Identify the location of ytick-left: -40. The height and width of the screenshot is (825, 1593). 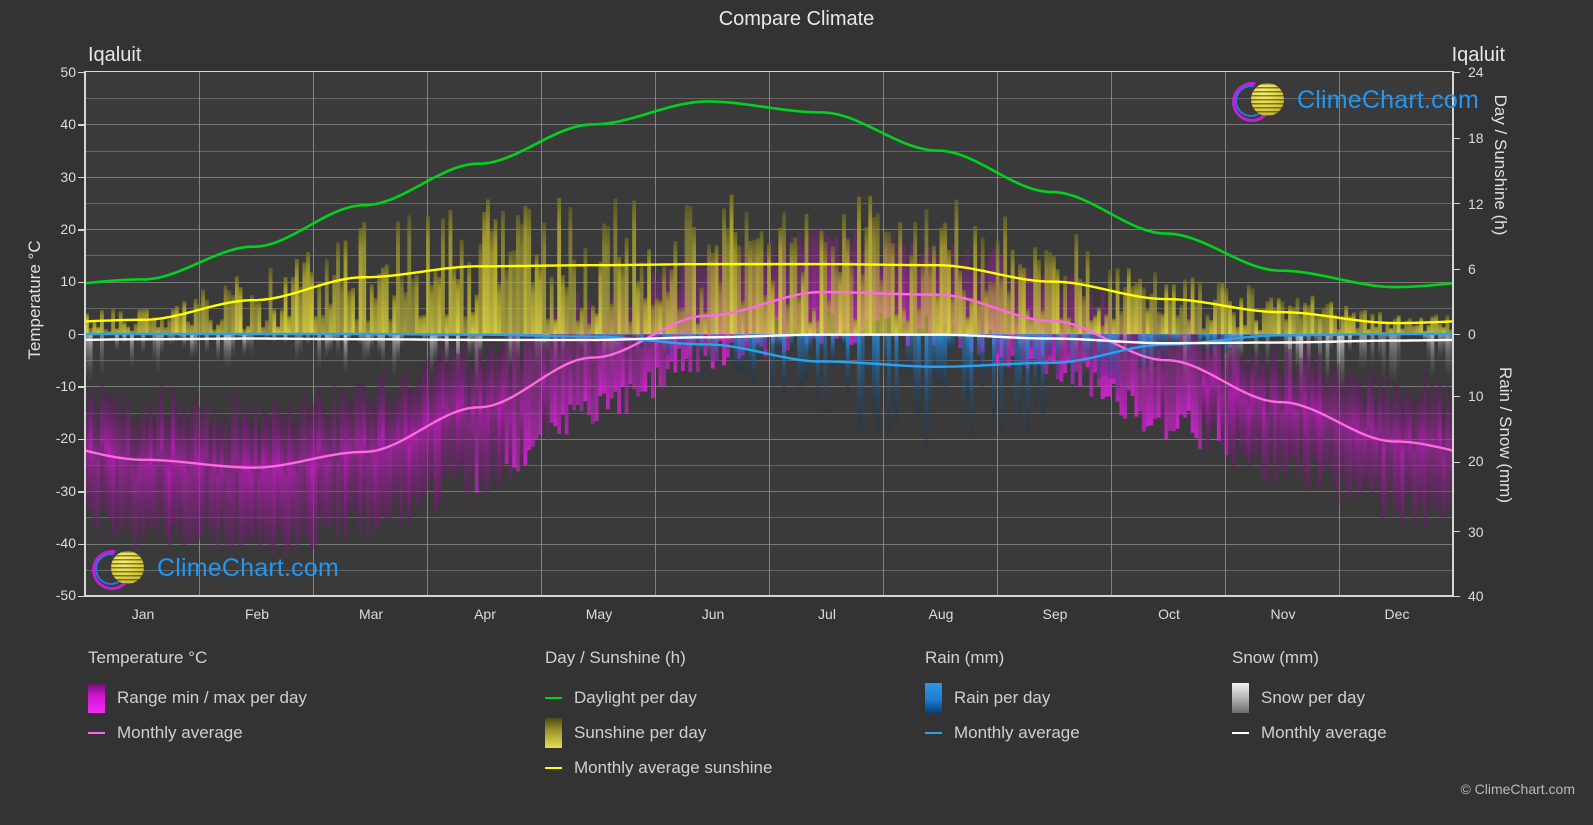
(65, 543).